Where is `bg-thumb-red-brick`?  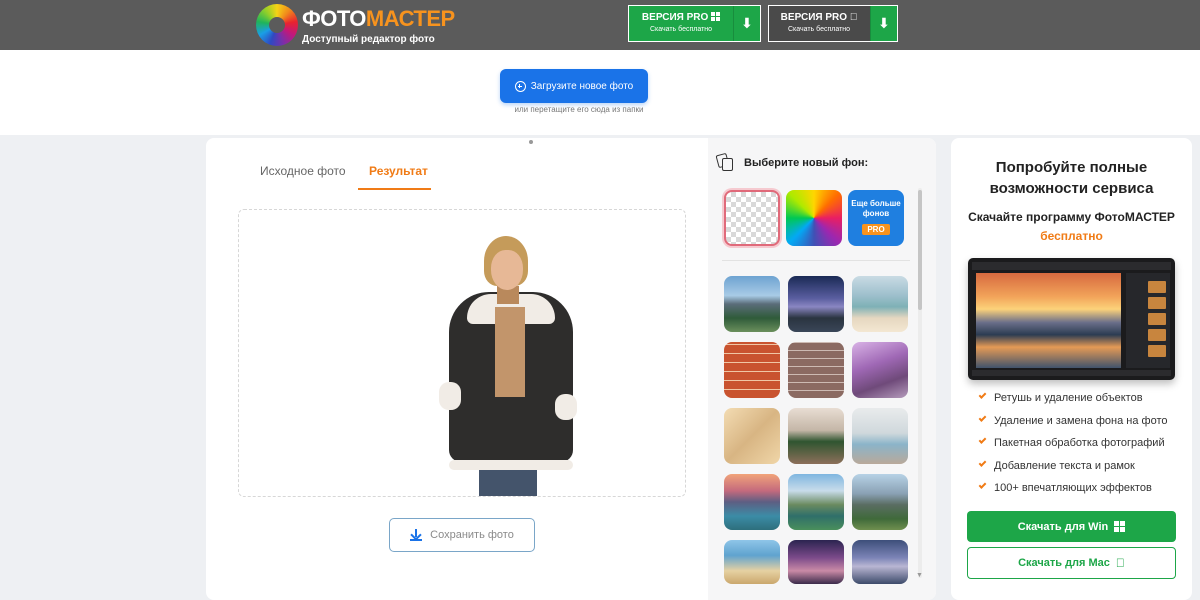
bg-thumb-red-brick is located at coordinates (752, 370).